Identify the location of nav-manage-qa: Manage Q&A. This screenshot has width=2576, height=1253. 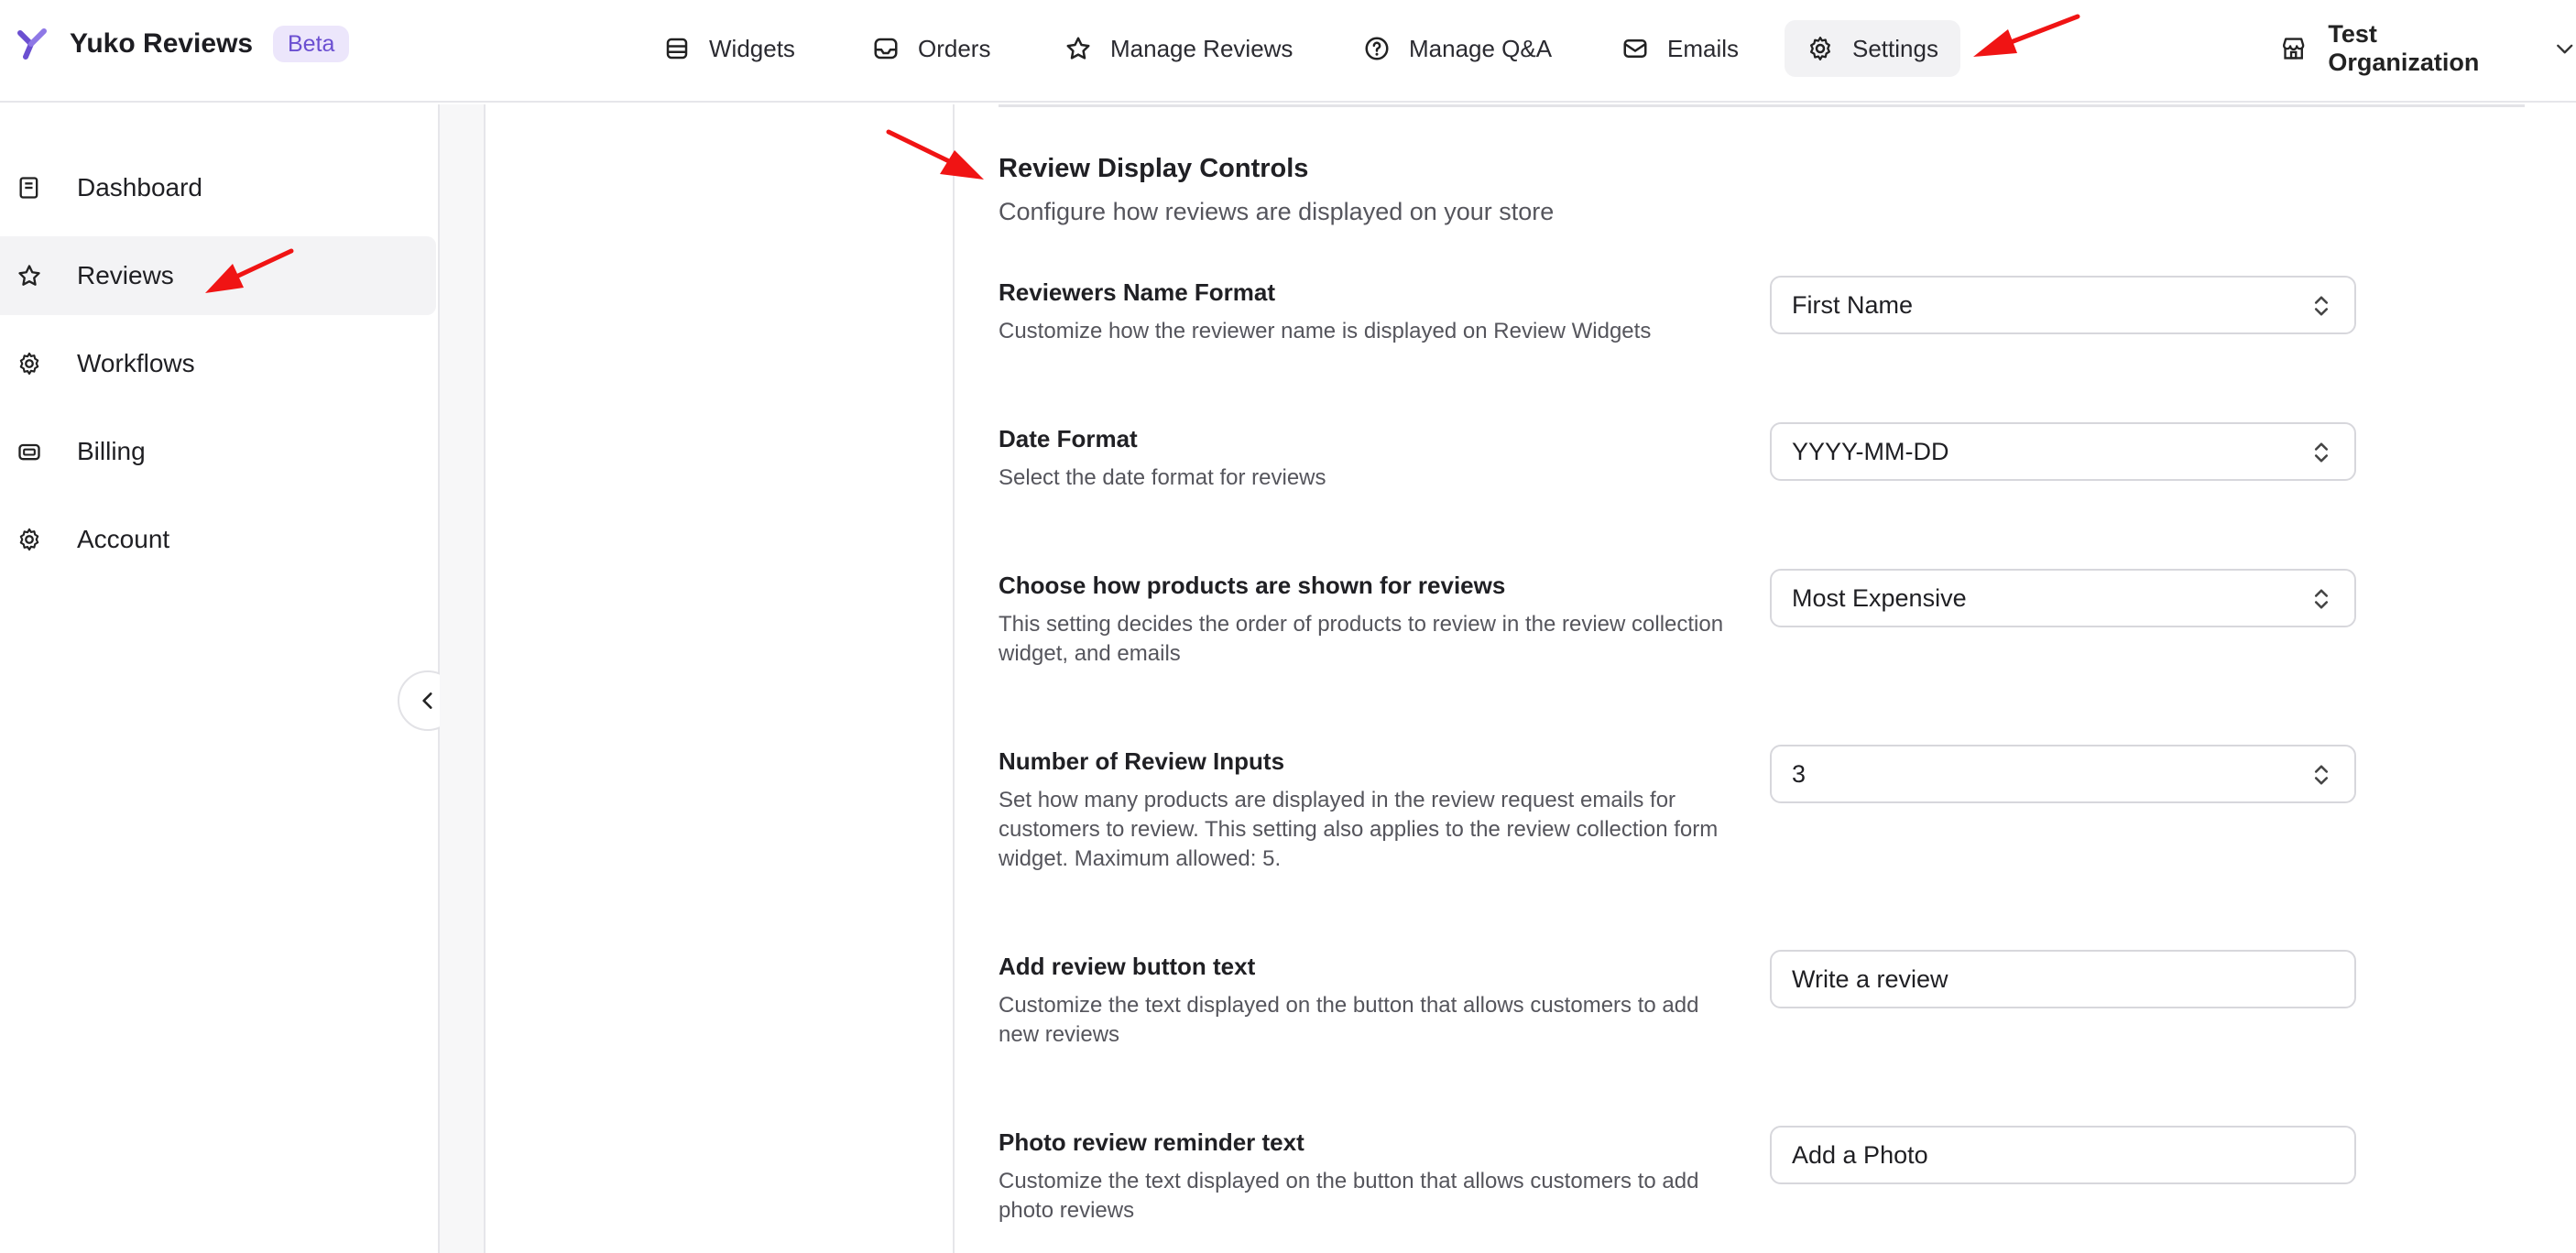
(1458, 48).